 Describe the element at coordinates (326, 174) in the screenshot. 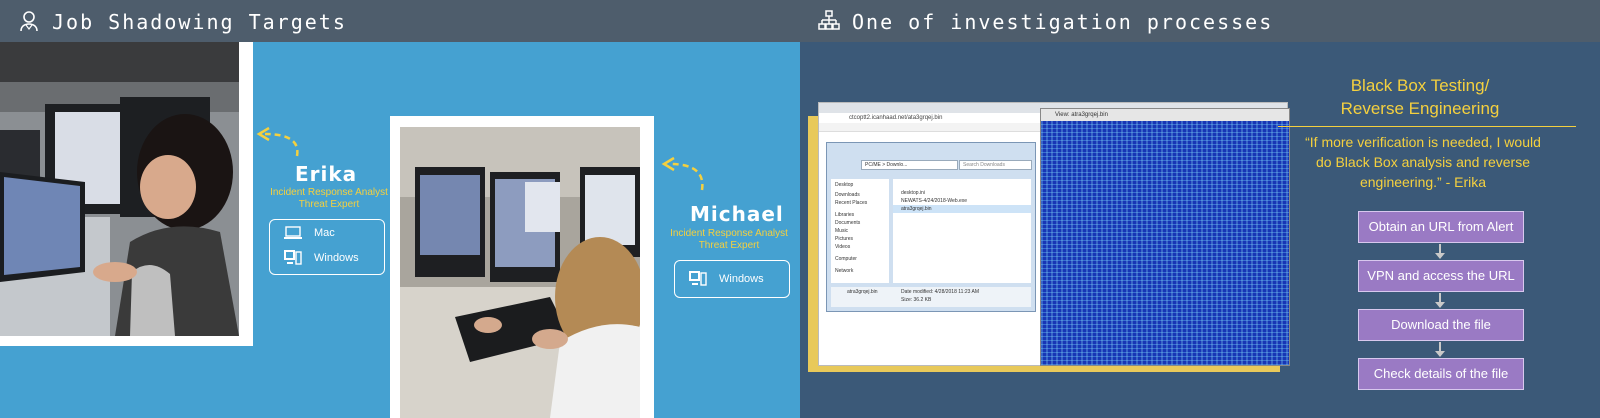

I see `erika-name: Erika` at that location.